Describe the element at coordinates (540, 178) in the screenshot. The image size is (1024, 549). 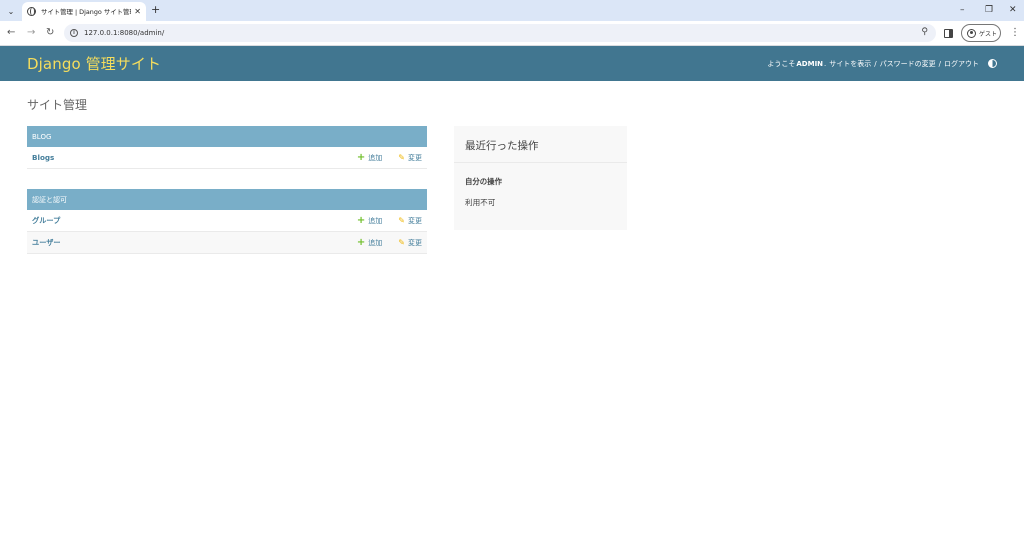
I see `recent-actions-panel: 最近行った操作 自分の操作 利用不可` at that location.